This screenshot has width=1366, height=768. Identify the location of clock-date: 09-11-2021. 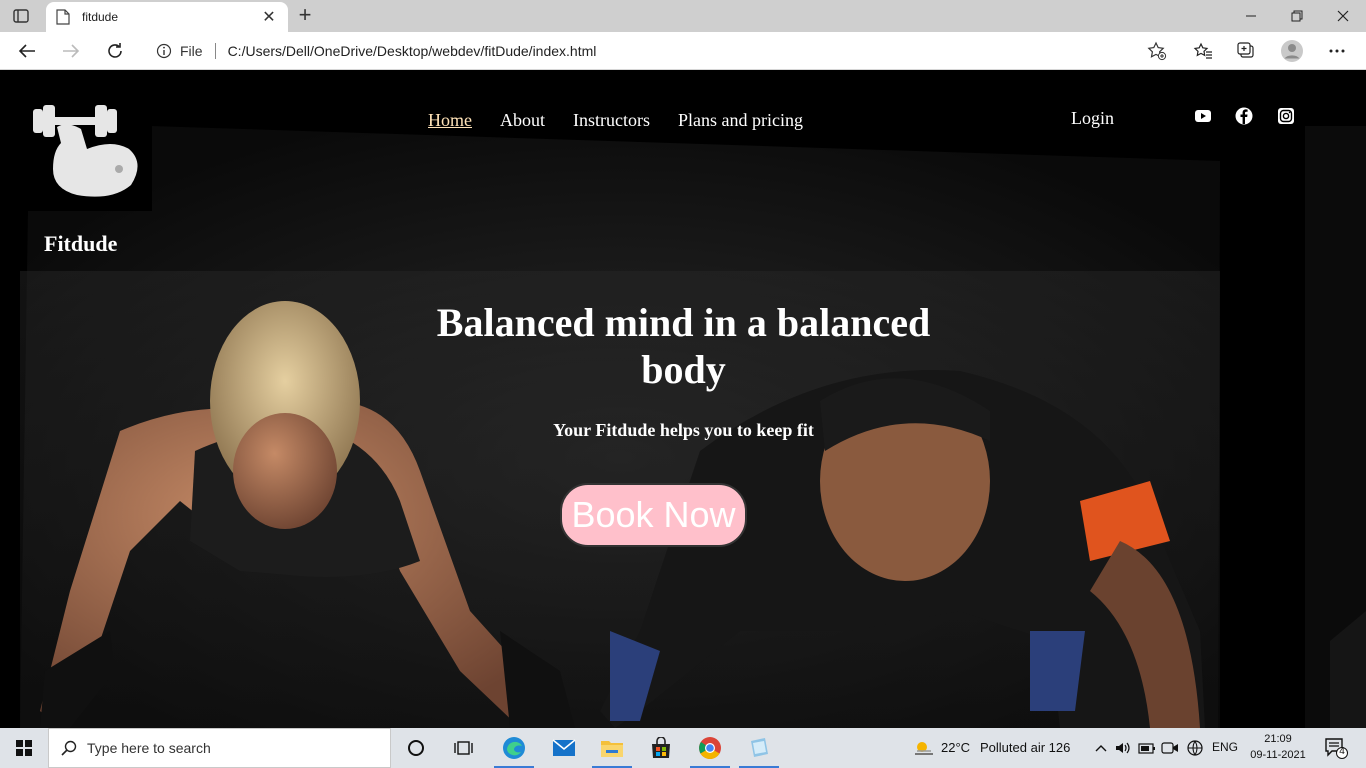
(1278, 755).